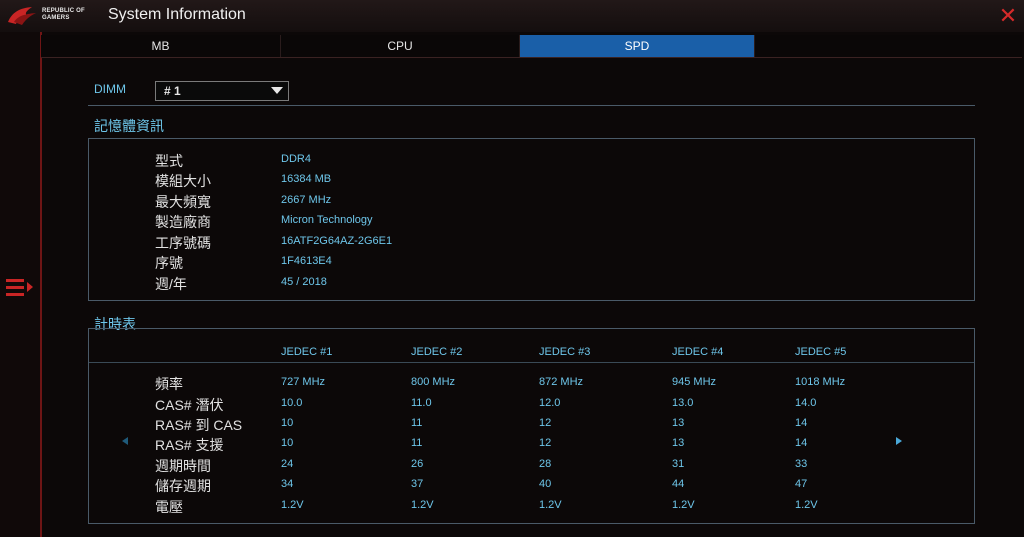 The image size is (1024, 537). What do you see at coordinates (561, 382) in the screenshot?
I see `timing-cell: 872 MHz` at bounding box center [561, 382].